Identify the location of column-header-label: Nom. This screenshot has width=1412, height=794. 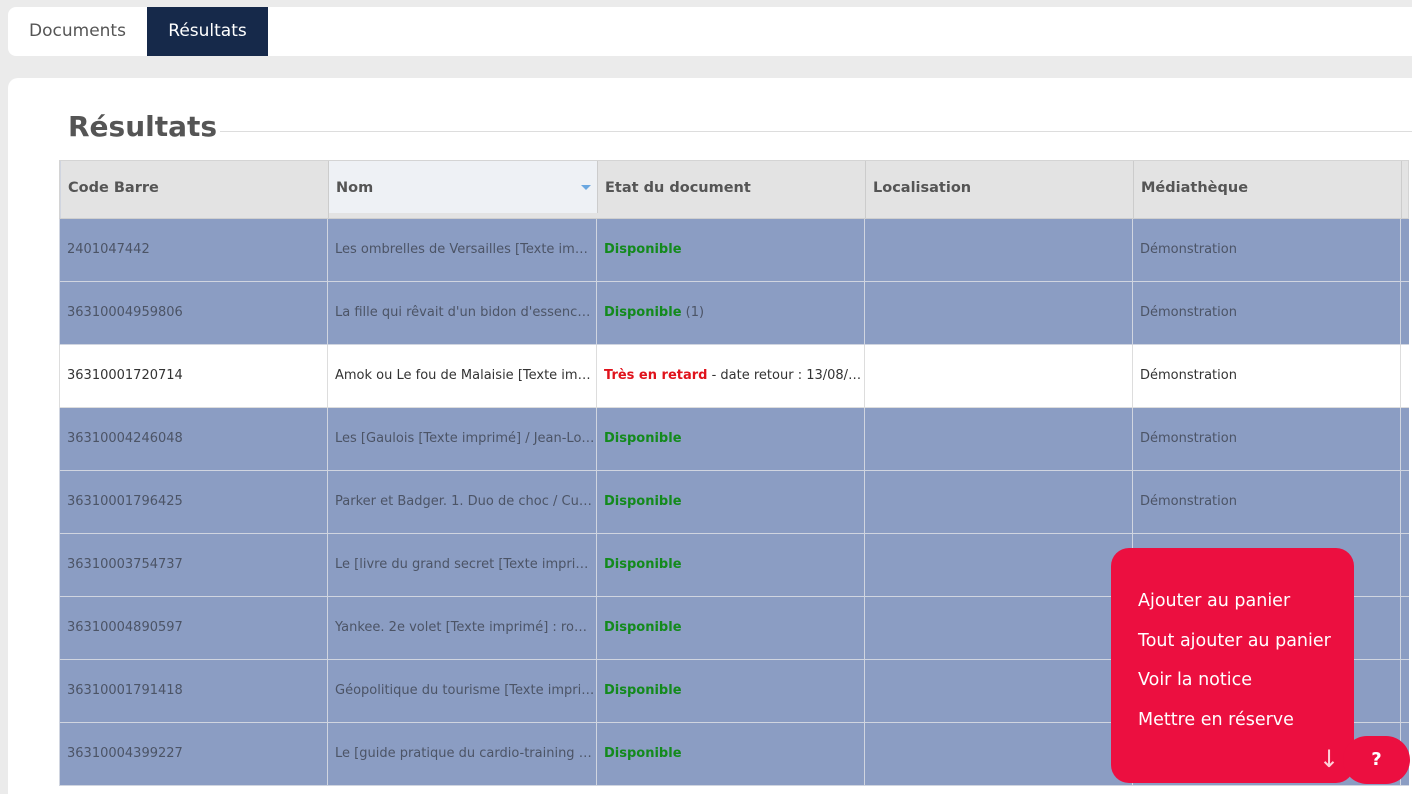
(355, 188).